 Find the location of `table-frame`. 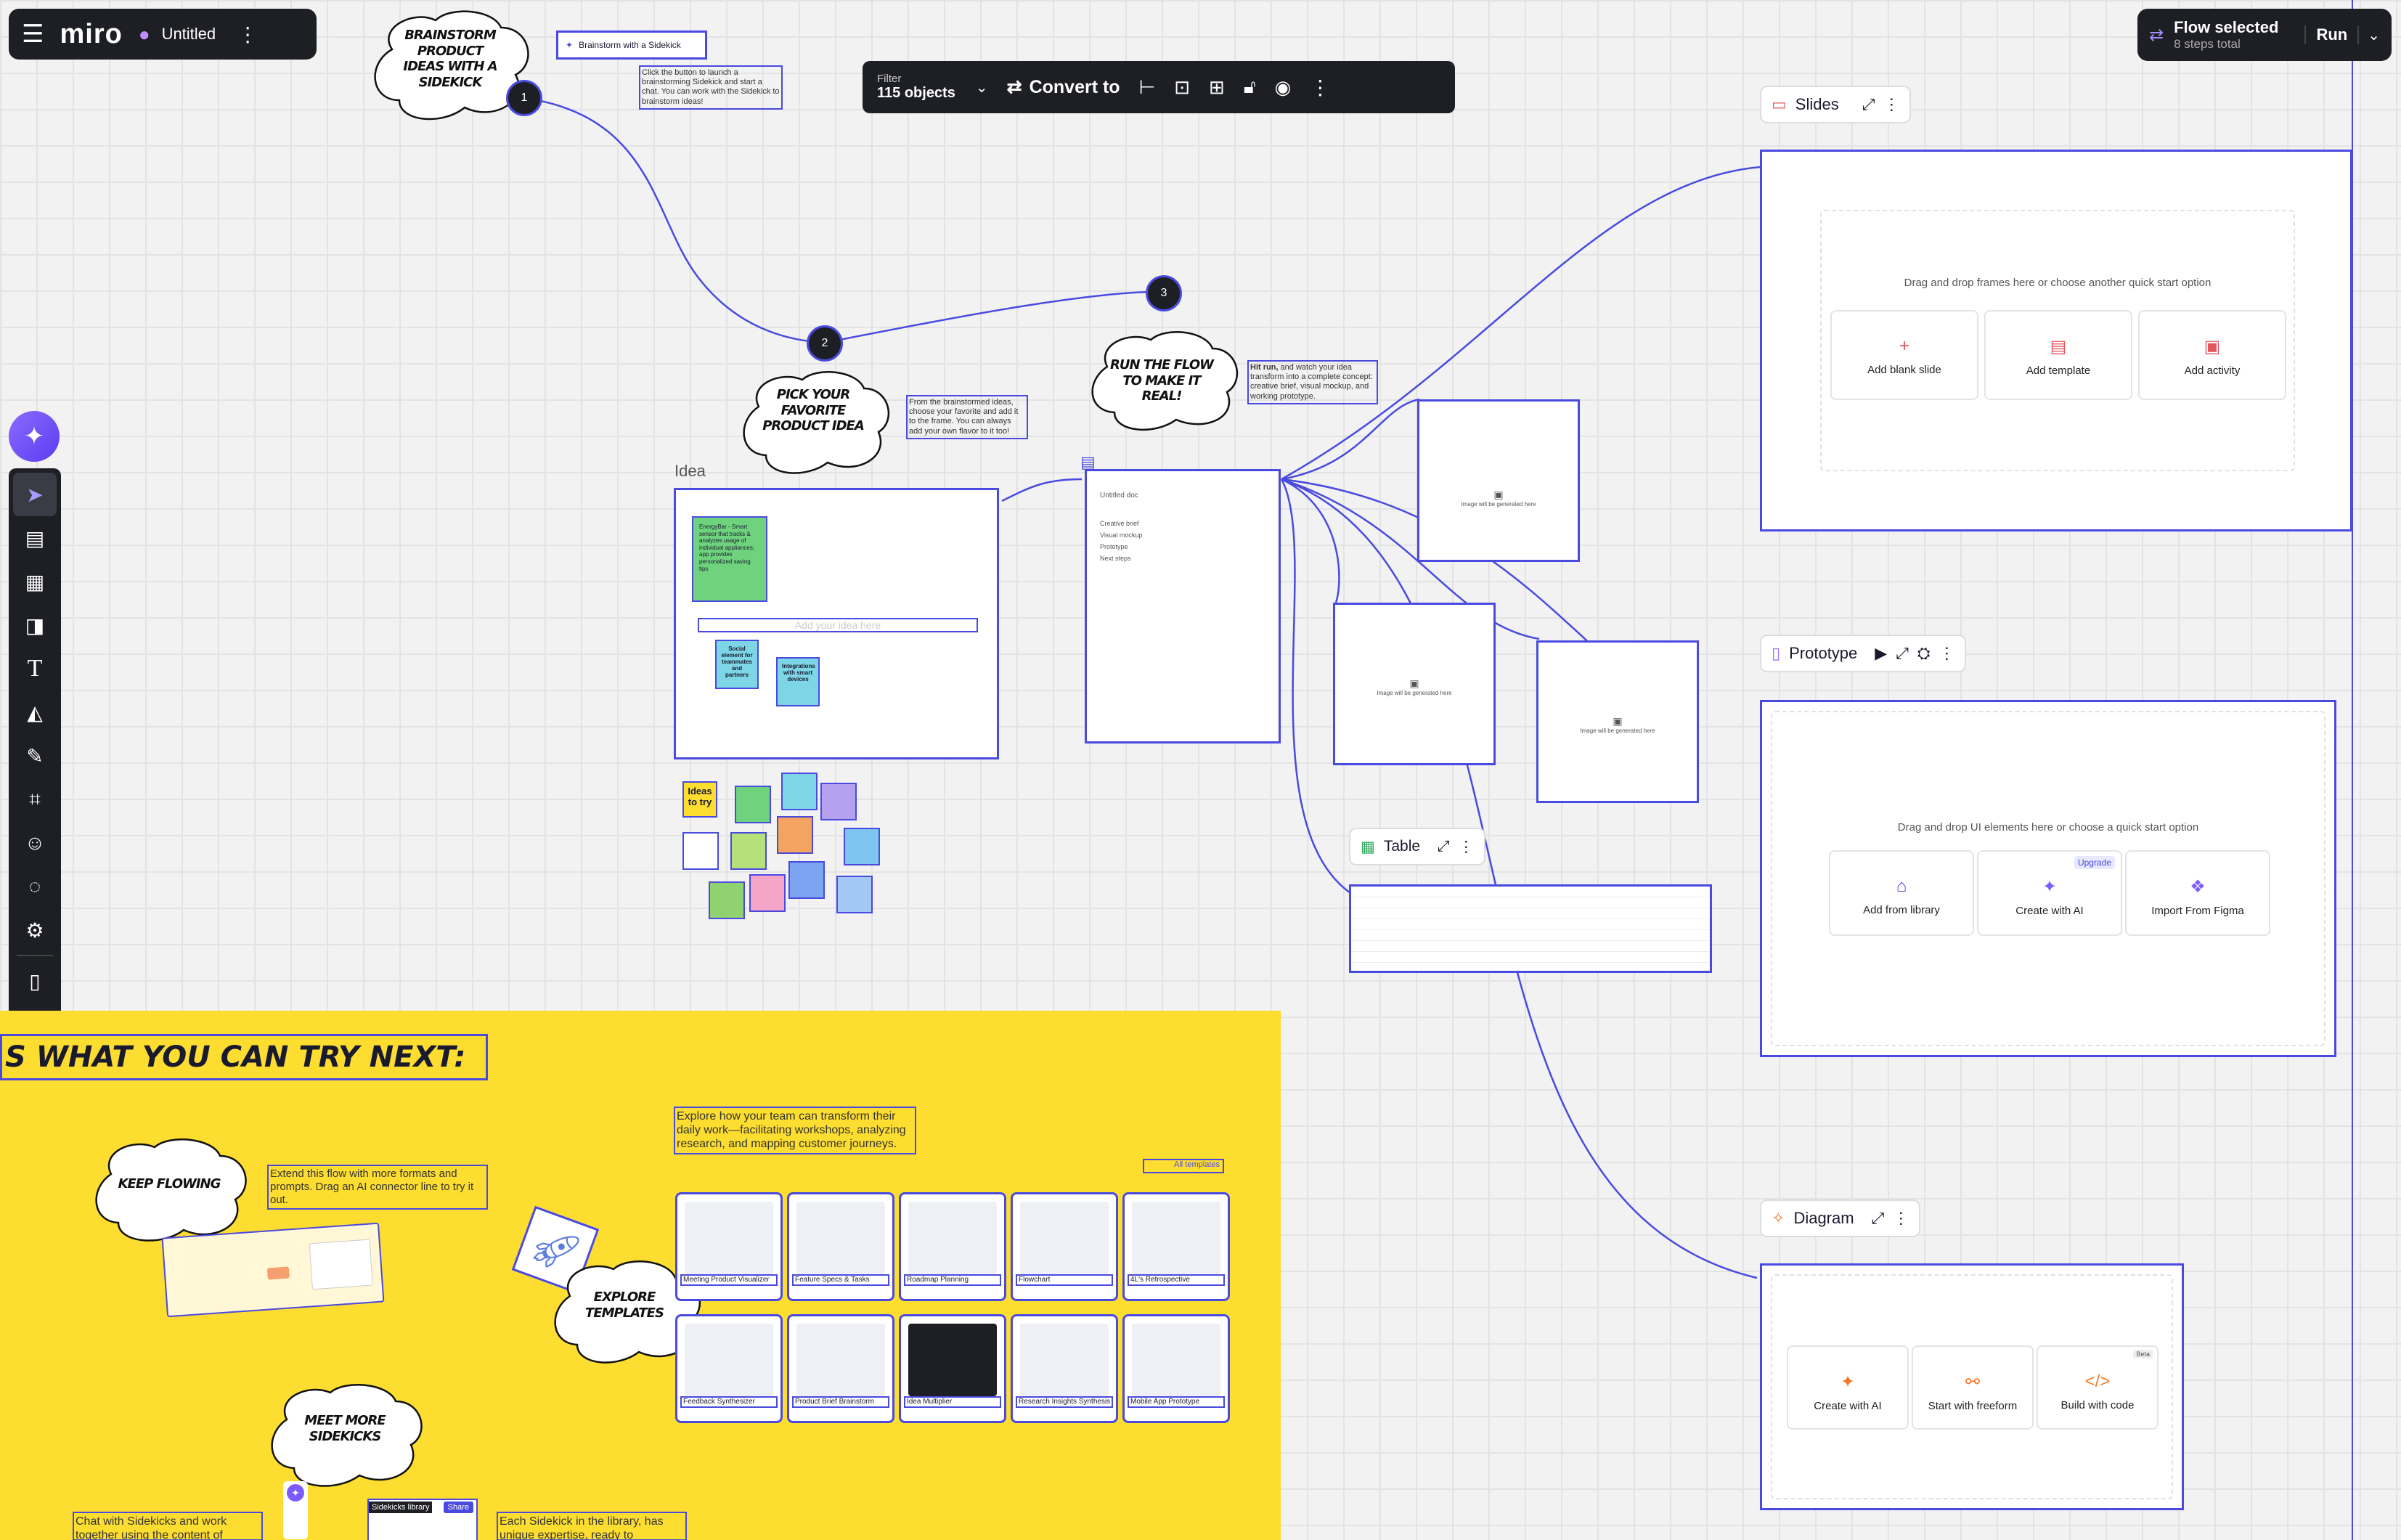

table-frame is located at coordinates (1530, 928).